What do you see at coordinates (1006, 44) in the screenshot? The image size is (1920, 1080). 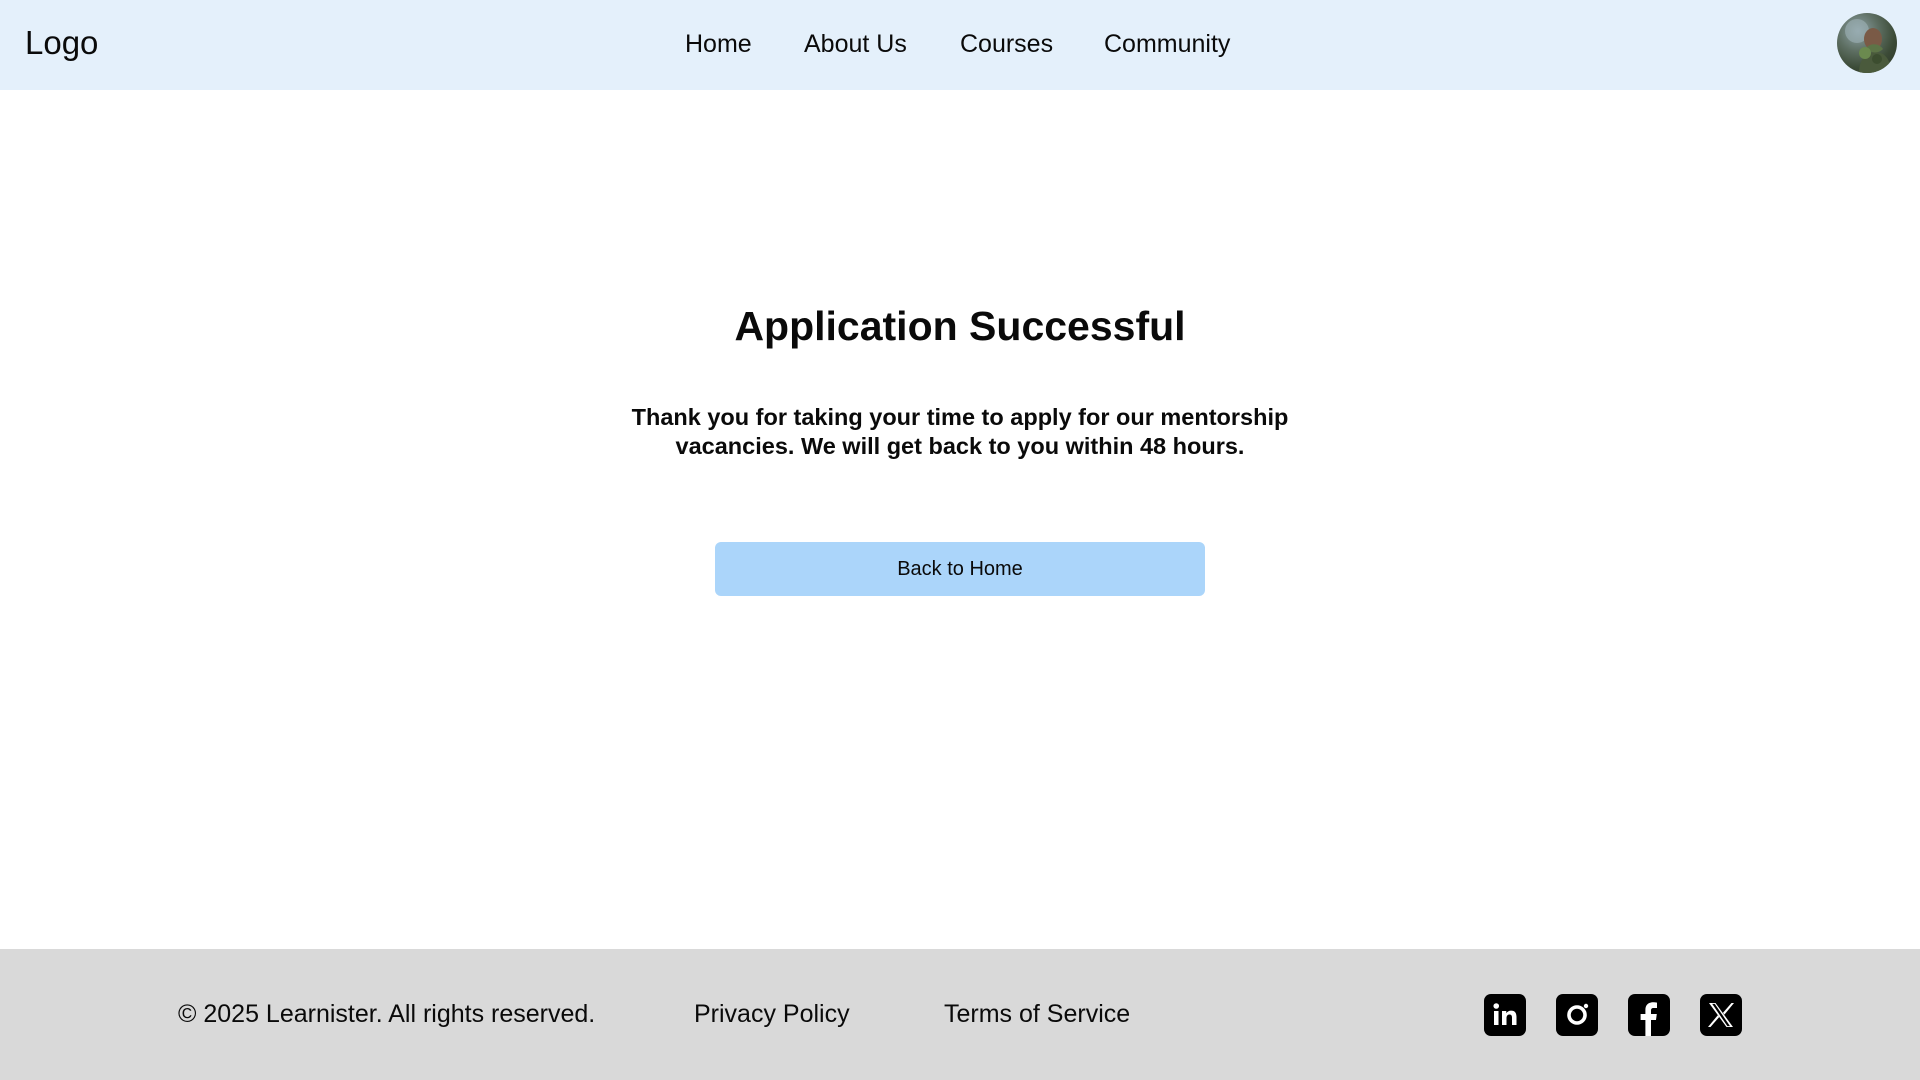 I see `nav-link-courses: Courses` at bounding box center [1006, 44].